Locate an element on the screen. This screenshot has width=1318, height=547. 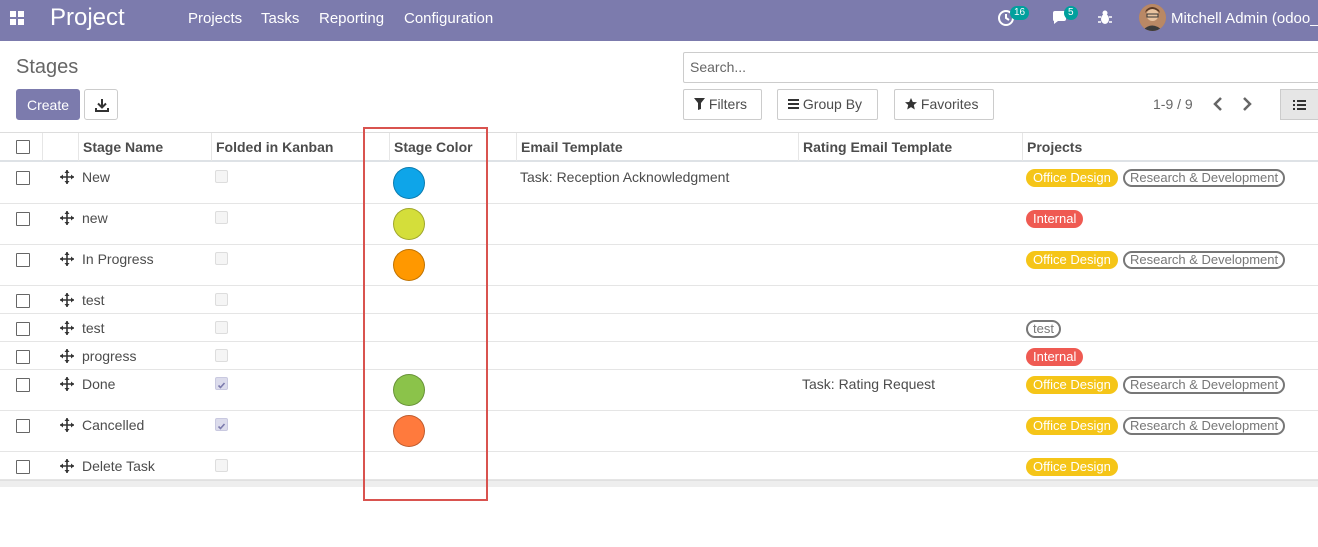
menu-reporting: Reporting is located at coordinates (351, 18).